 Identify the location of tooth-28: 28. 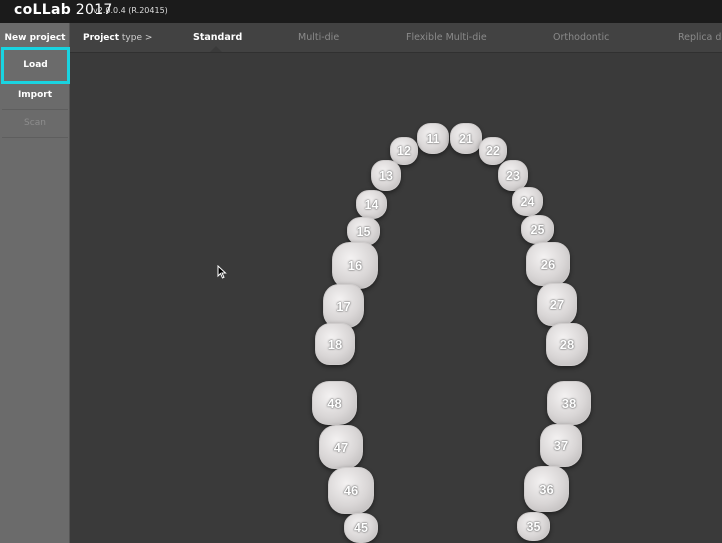
(567, 344).